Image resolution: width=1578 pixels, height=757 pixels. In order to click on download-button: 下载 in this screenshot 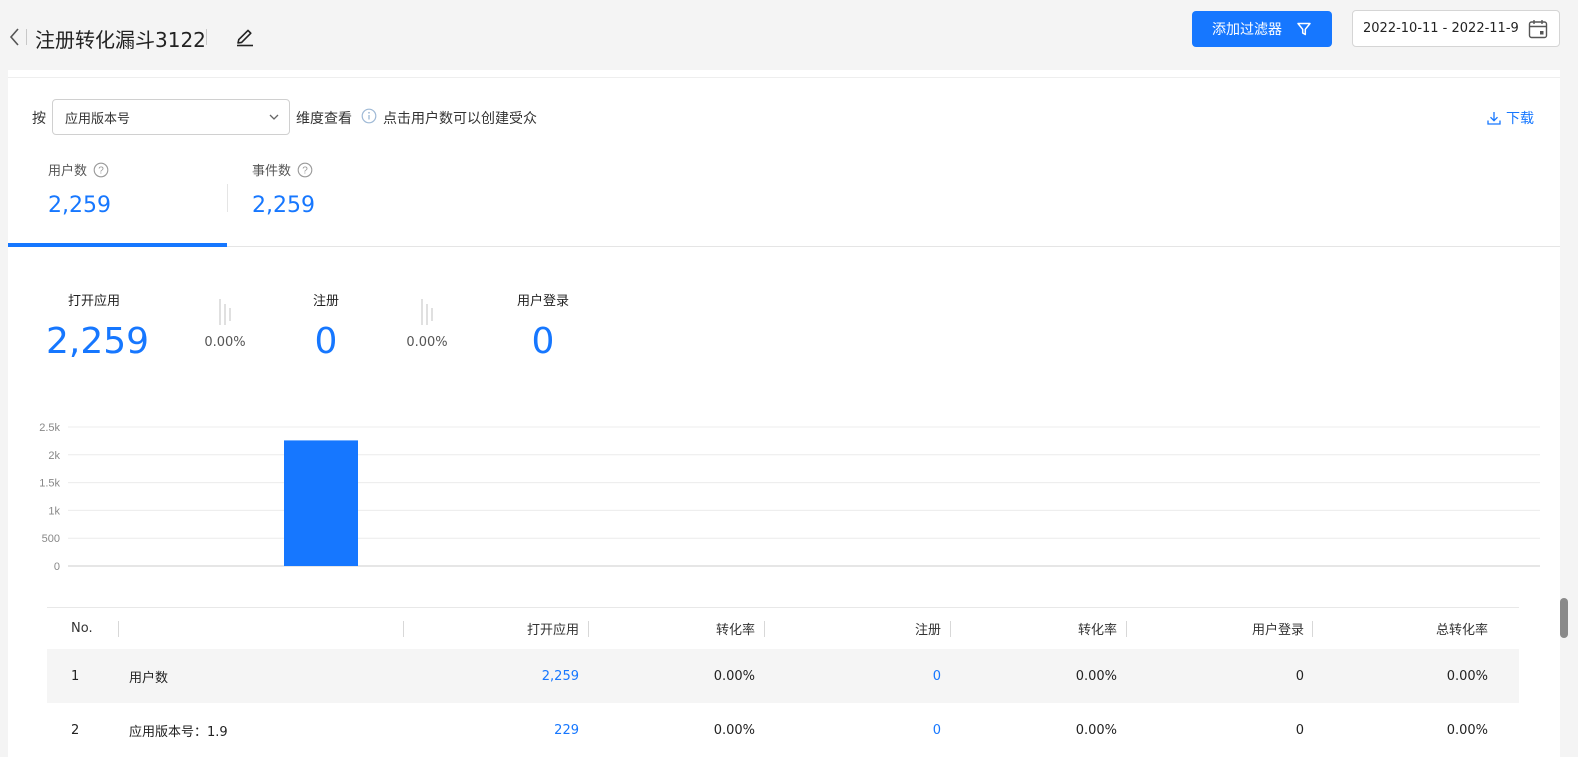, I will do `click(1510, 118)`.